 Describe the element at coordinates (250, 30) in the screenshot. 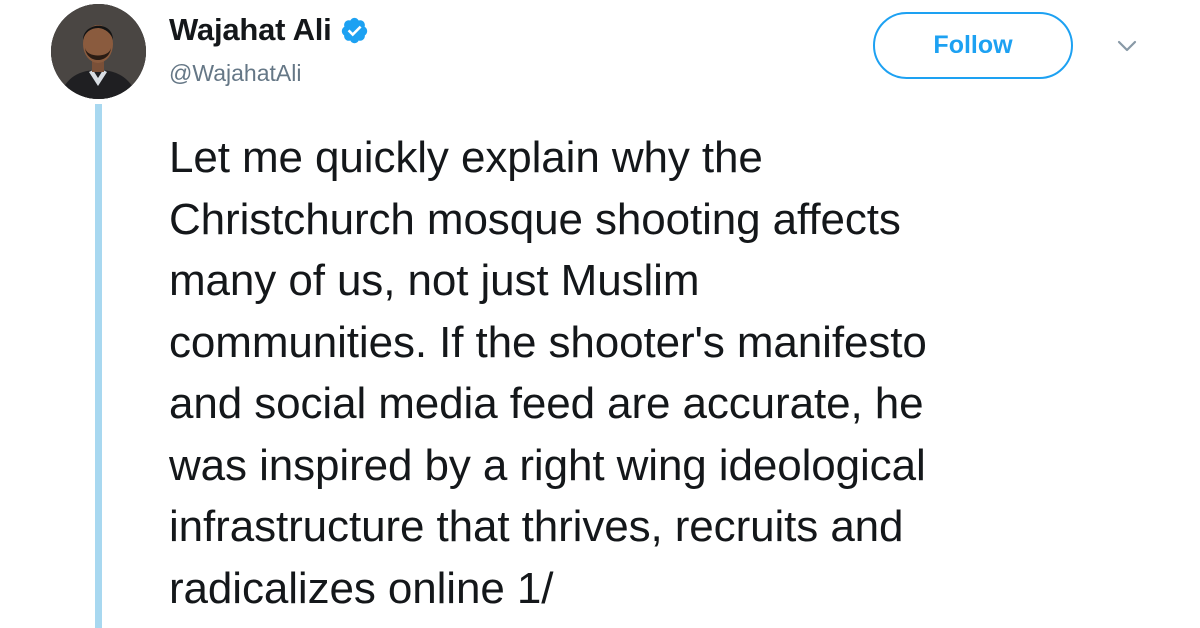

I see `display-name: Wajahat Ali` at that location.